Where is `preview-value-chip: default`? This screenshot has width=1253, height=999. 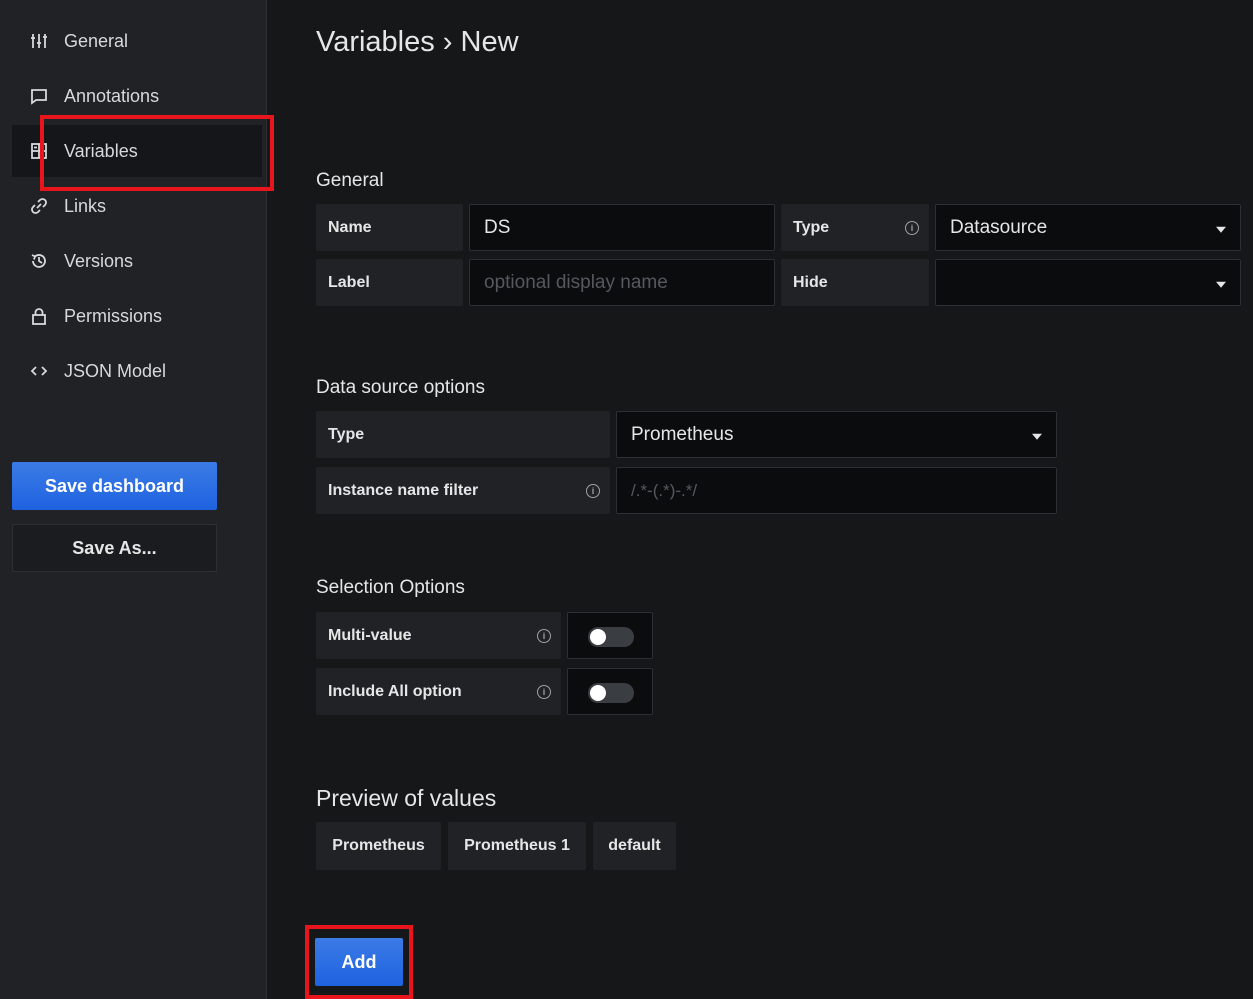
preview-value-chip: default is located at coordinates (634, 846).